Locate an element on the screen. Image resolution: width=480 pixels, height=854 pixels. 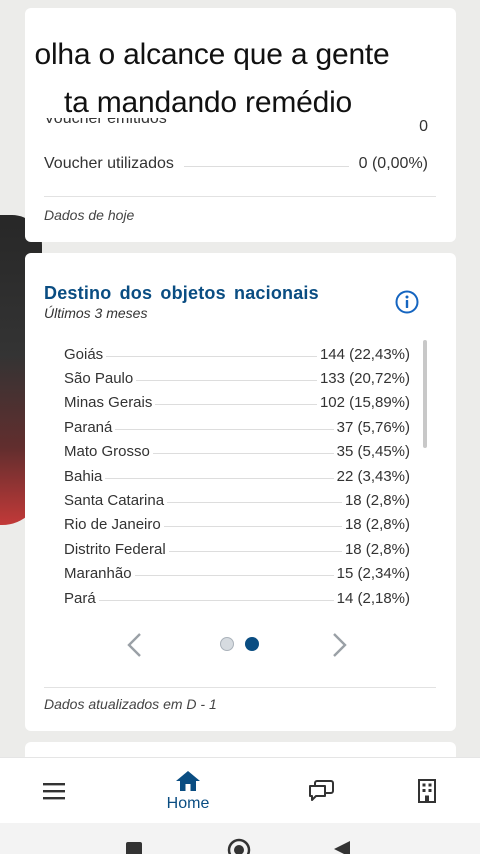
nav-agencies is located at coordinates (427, 791).